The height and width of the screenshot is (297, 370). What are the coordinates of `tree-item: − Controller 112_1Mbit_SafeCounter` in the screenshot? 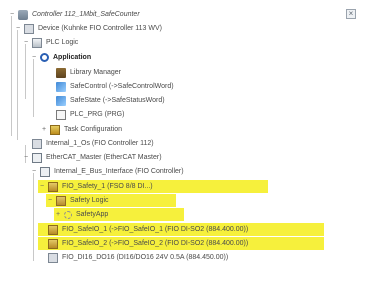 It's located at (88, 14).